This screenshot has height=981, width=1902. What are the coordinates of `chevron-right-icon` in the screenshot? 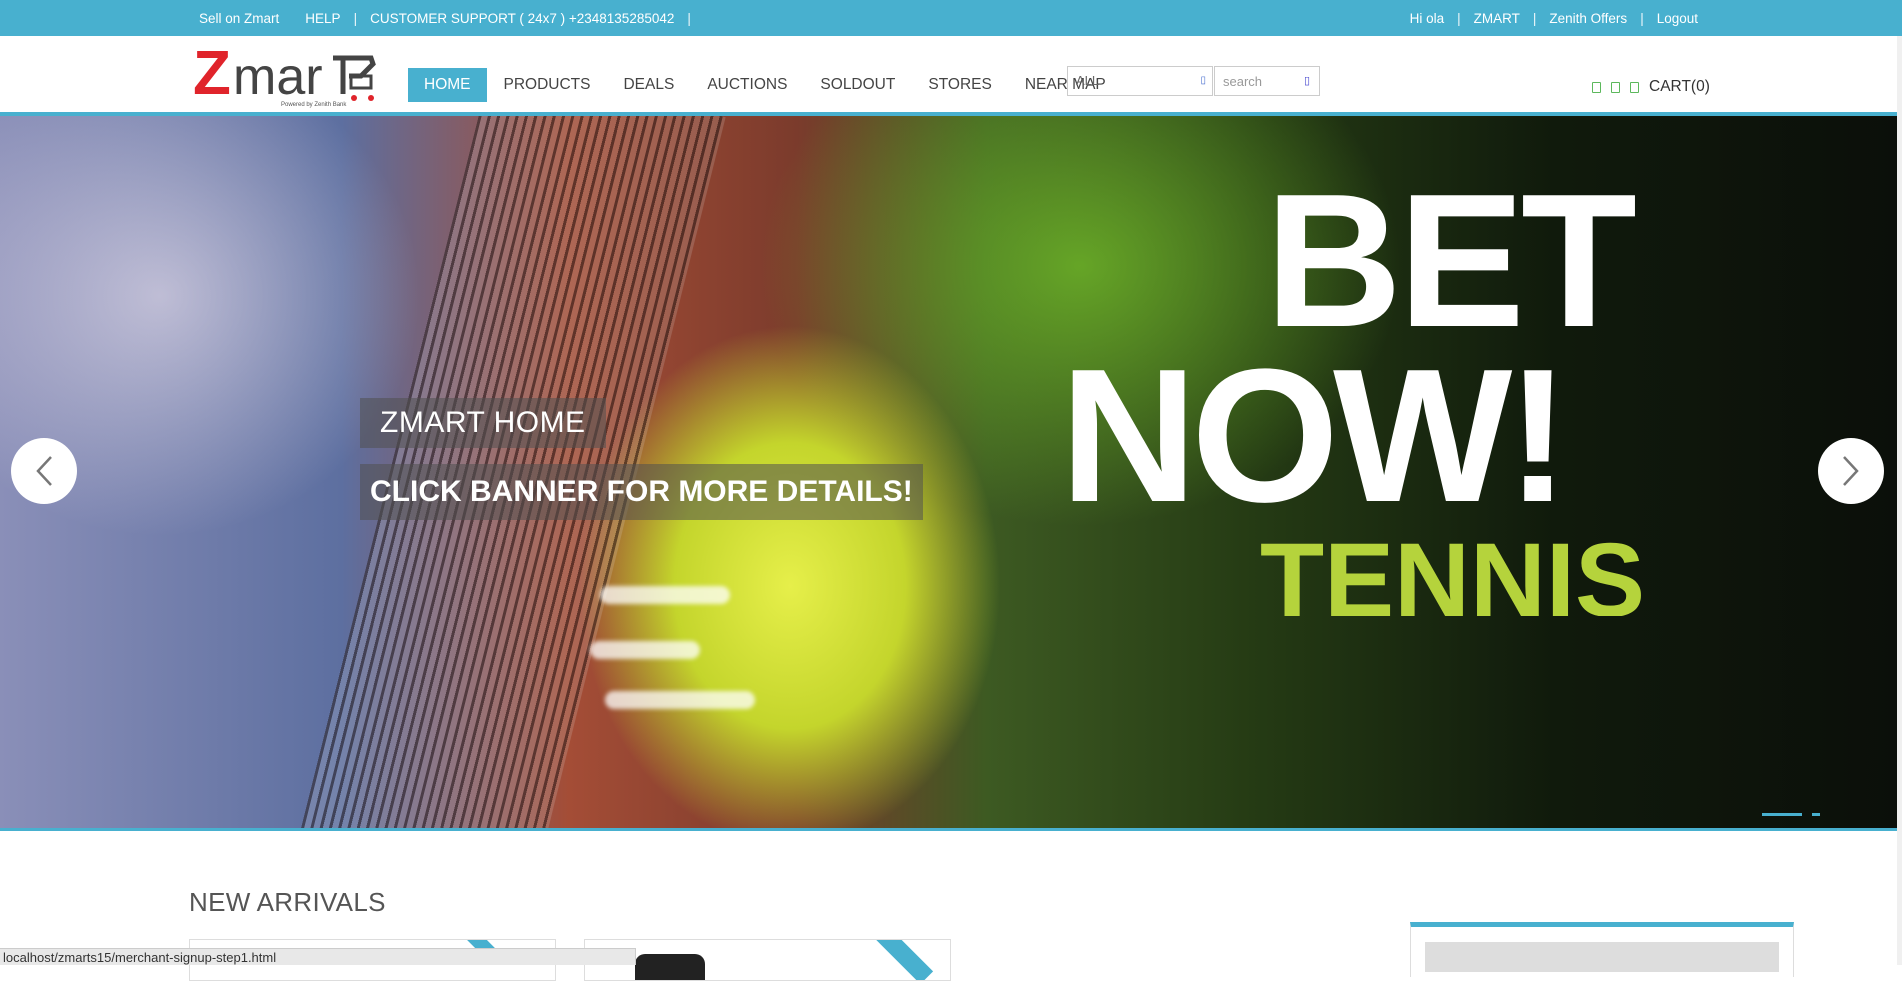 It's located at (1851, 471).